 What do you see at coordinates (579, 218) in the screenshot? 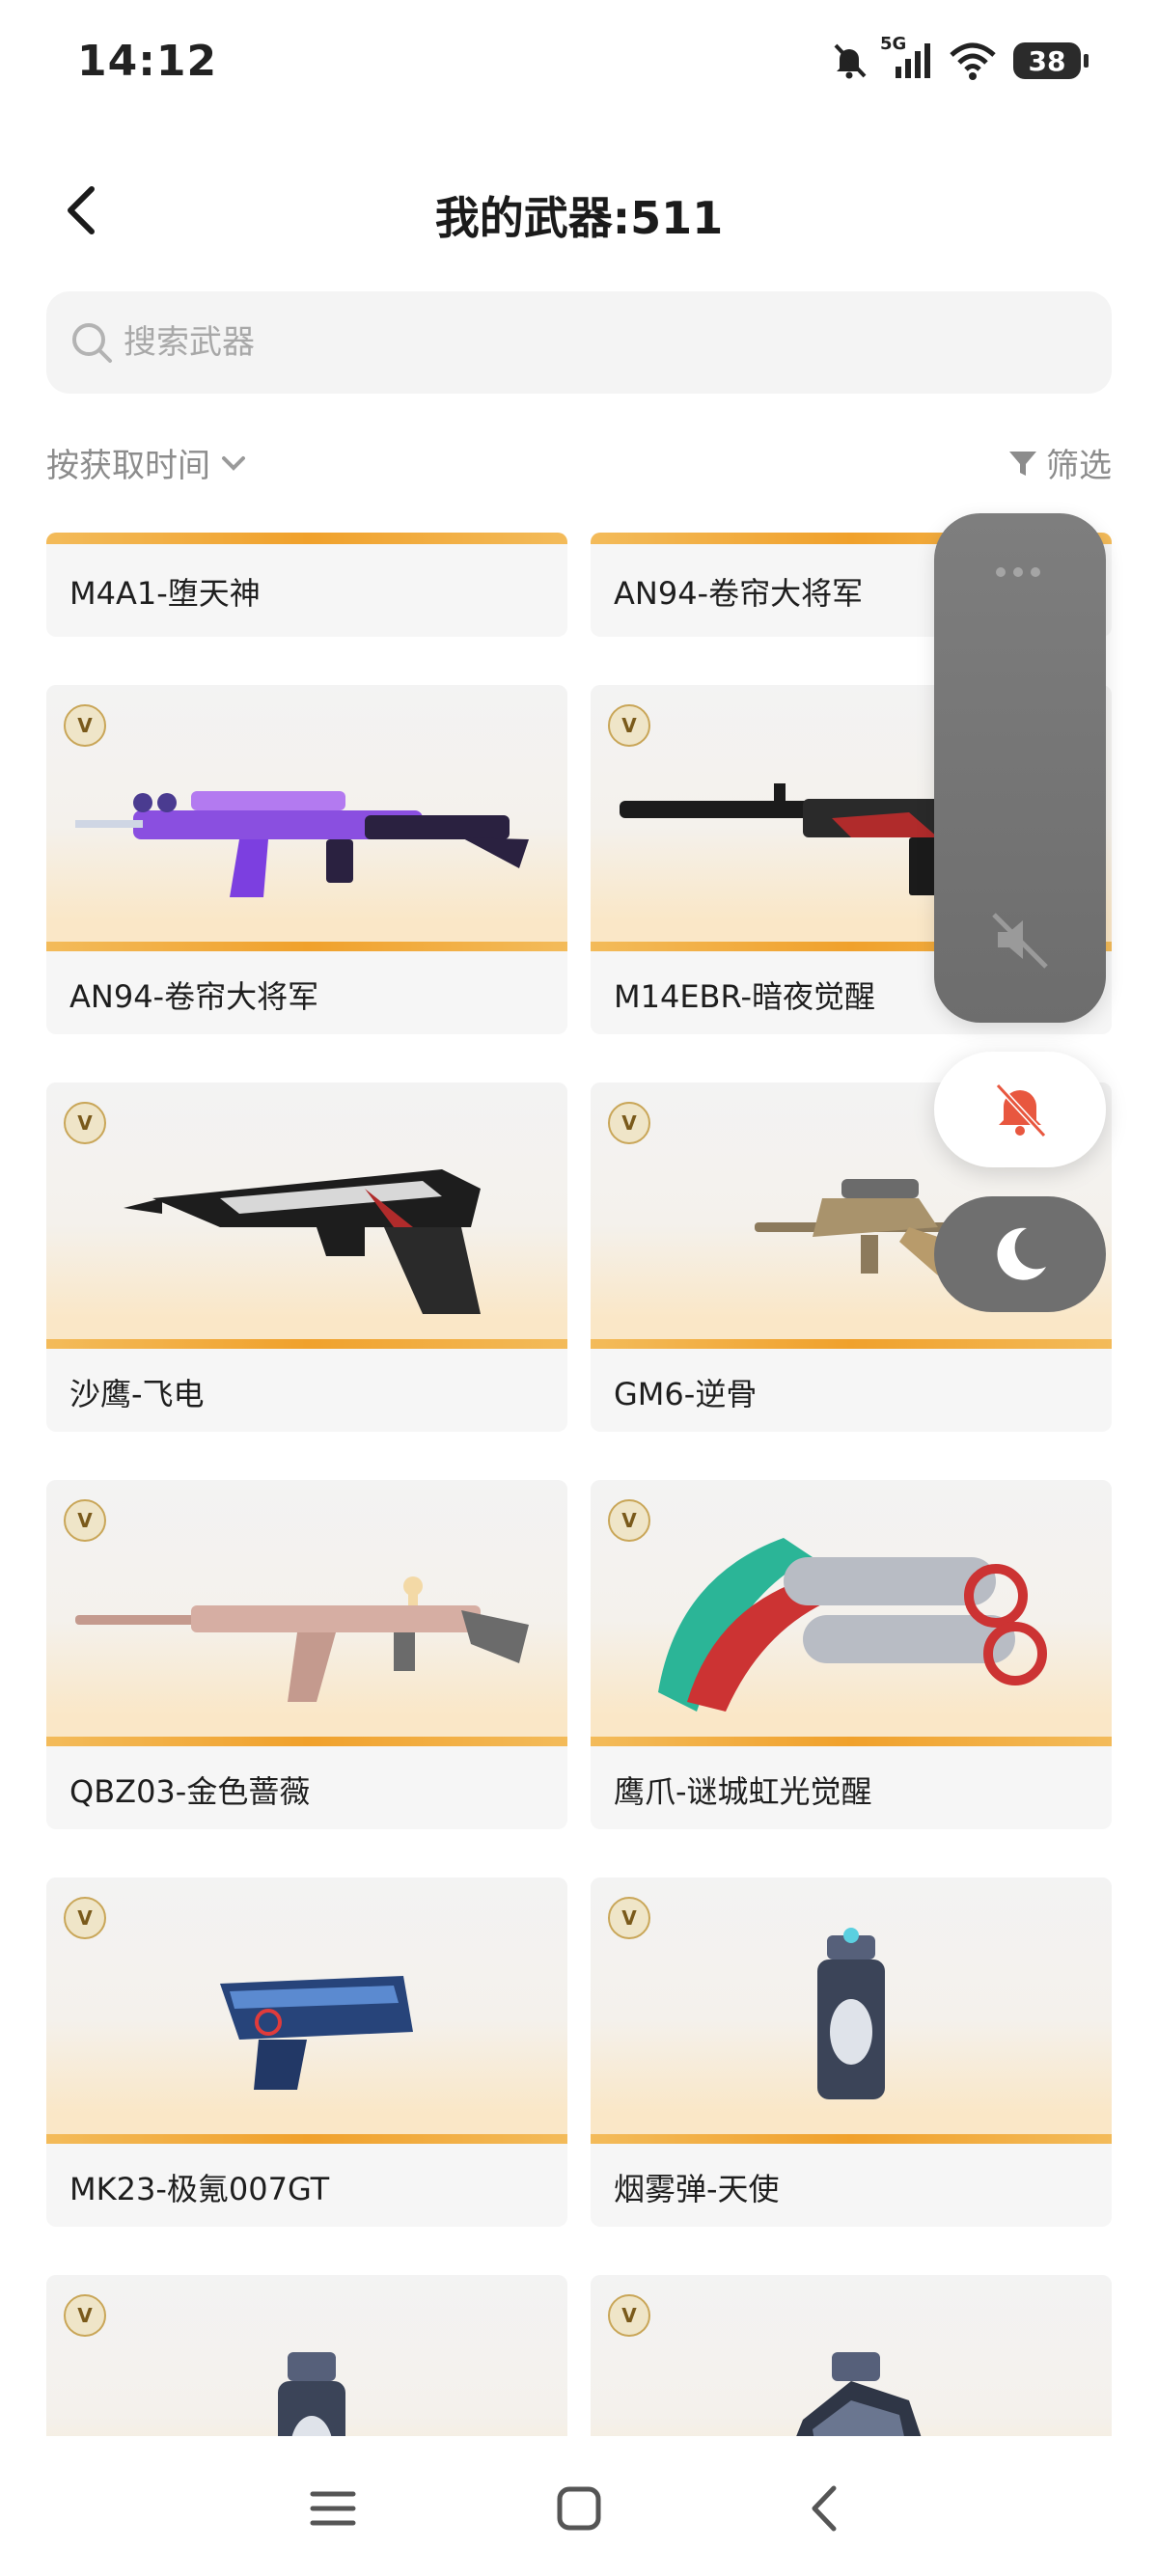
I see `page-title: 我的武器:511` at bounding box center [579, 218].